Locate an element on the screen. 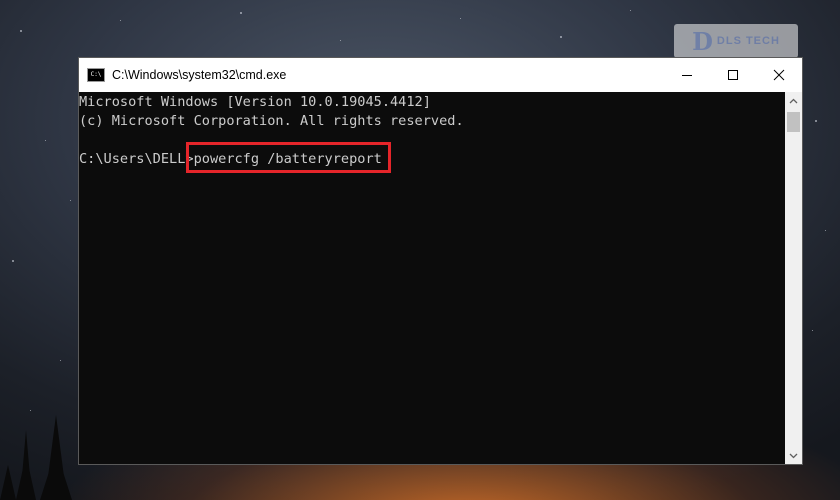 Image resolution: width=840 pixels, height=500 pixels. cmd-app-icon-label: C:\ is located at coordinates (96, 74).